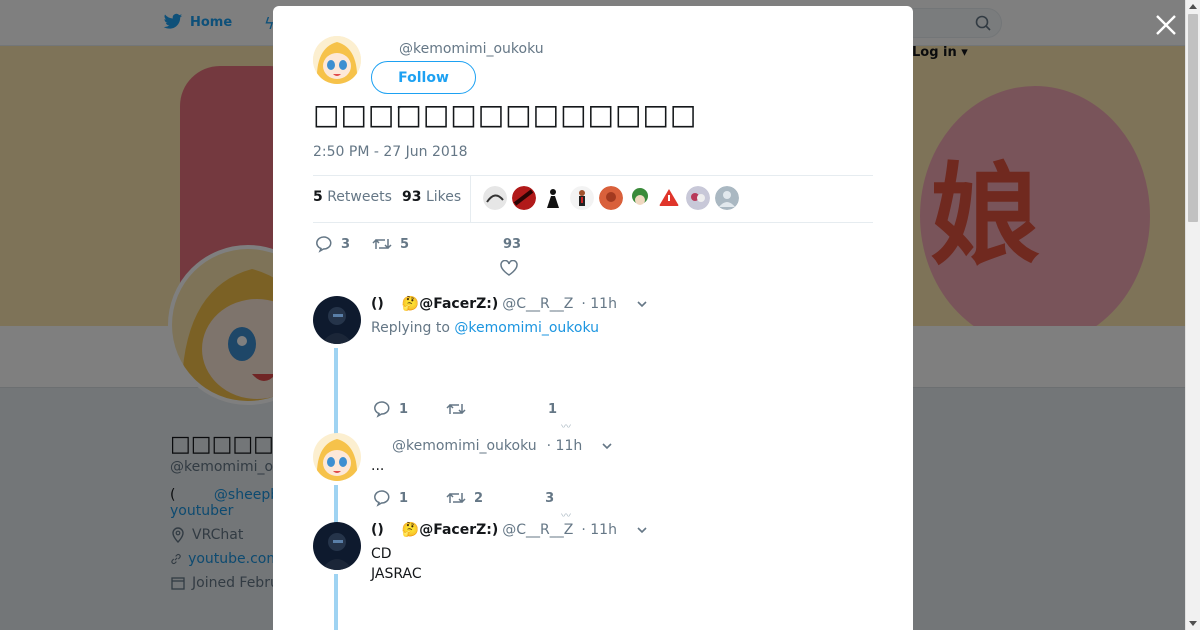 This screenshot has width=1200, height=630. What do you see at coordinates (1193, 623) in the screenshot?
I see `scroll-down-arrow-icon` at bounding box center [1193, 623].